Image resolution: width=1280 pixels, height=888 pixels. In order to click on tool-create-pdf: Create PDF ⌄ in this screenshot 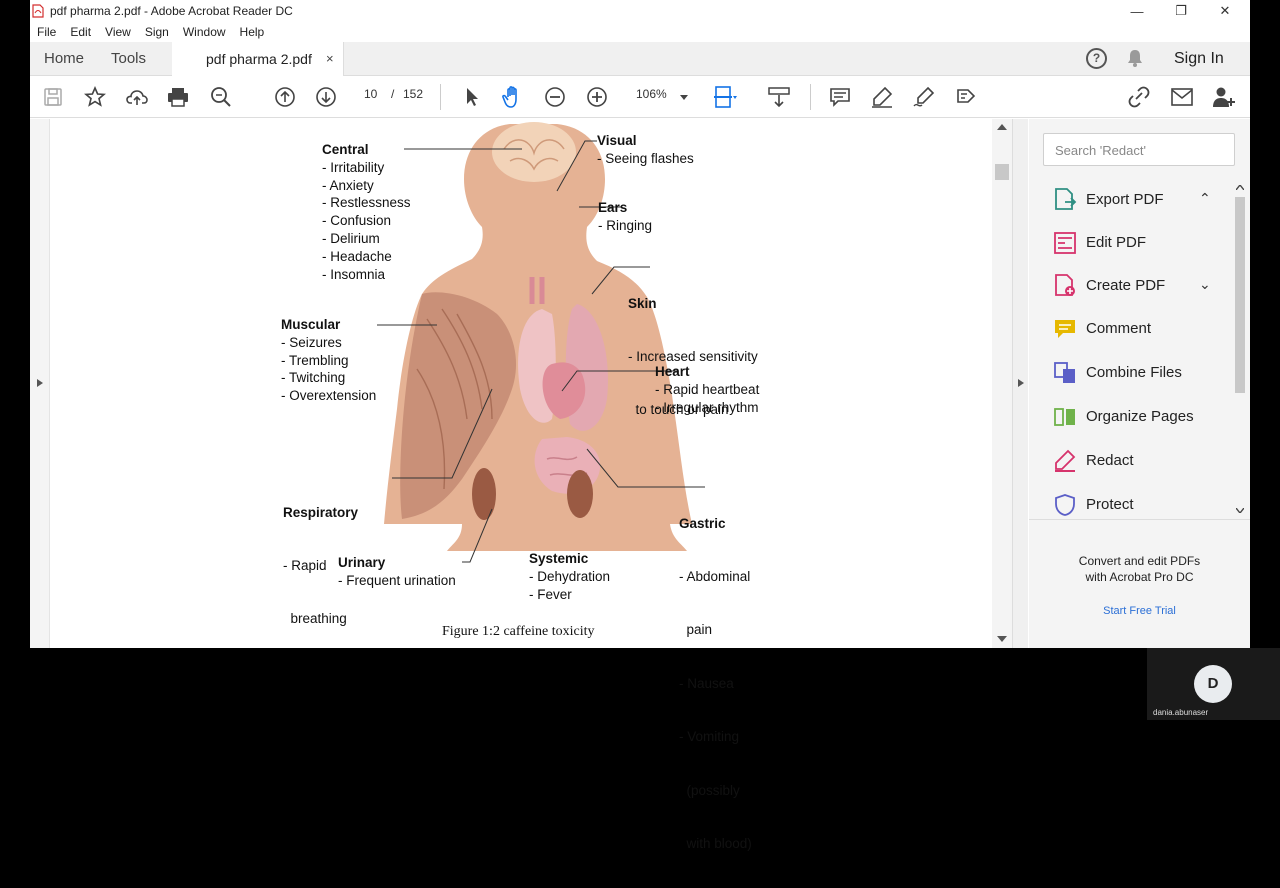, I will do `click(1140, 286)`.